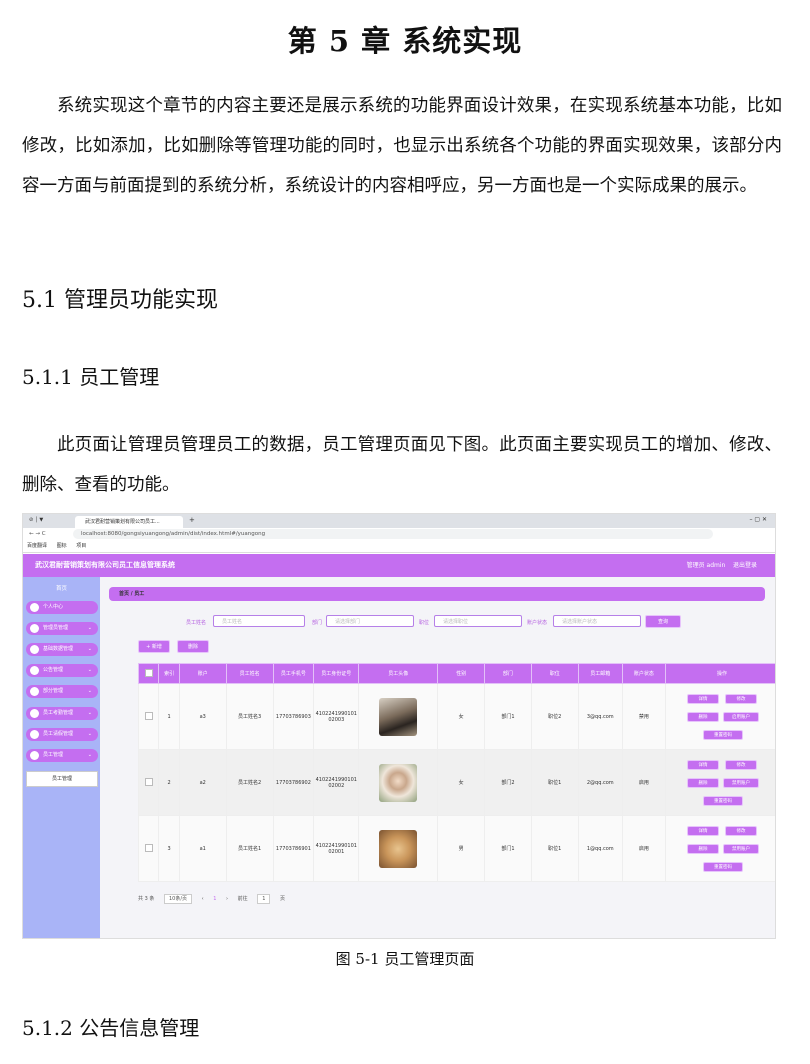  I want to click on cell-dept: 部门1, so click(508, 848).